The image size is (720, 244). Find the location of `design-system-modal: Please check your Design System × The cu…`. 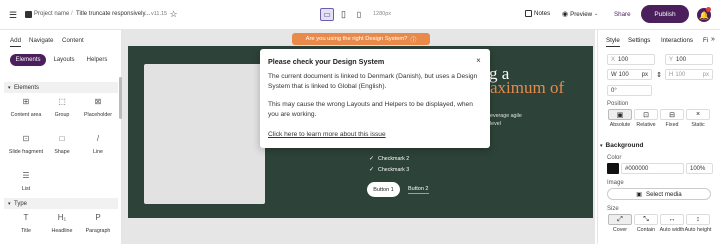

design-system-modal: Please check your Design System × The cu… is located at coordinates (375, 98).